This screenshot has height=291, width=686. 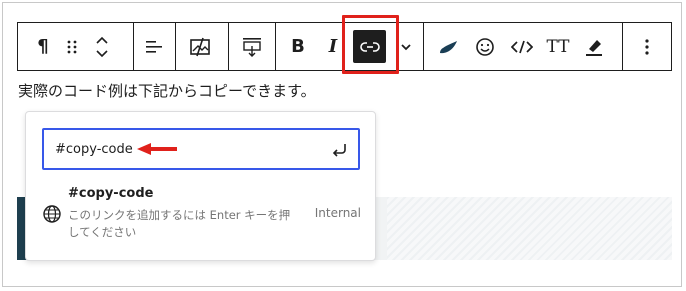 I want to click on align-icon, so click(x=154, y=46).